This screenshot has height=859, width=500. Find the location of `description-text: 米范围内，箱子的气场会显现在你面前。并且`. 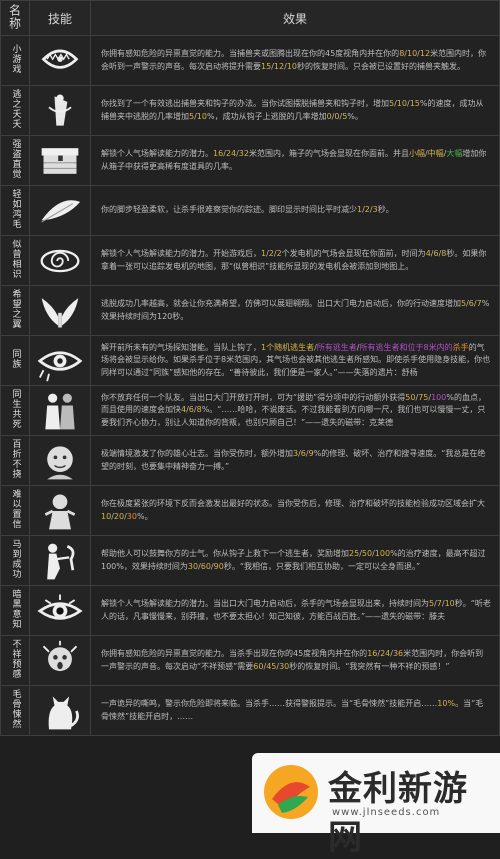

description-text: 米范围内，箱子的气场会显现在你面前。并且 is located at coordinates (328, 153).